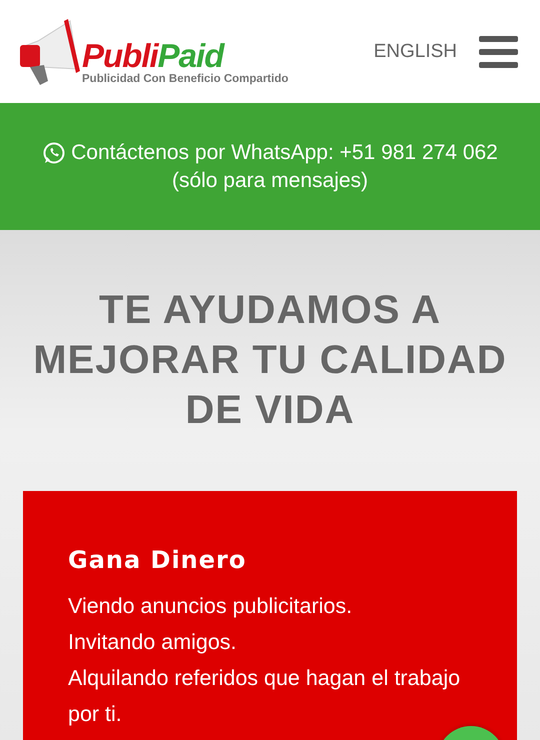 This screenshot has width=540, height=740. Describe the element at coordinates (154, 55) in the screenshot. I see `logo-wordmark: PubliPaid` at that location.